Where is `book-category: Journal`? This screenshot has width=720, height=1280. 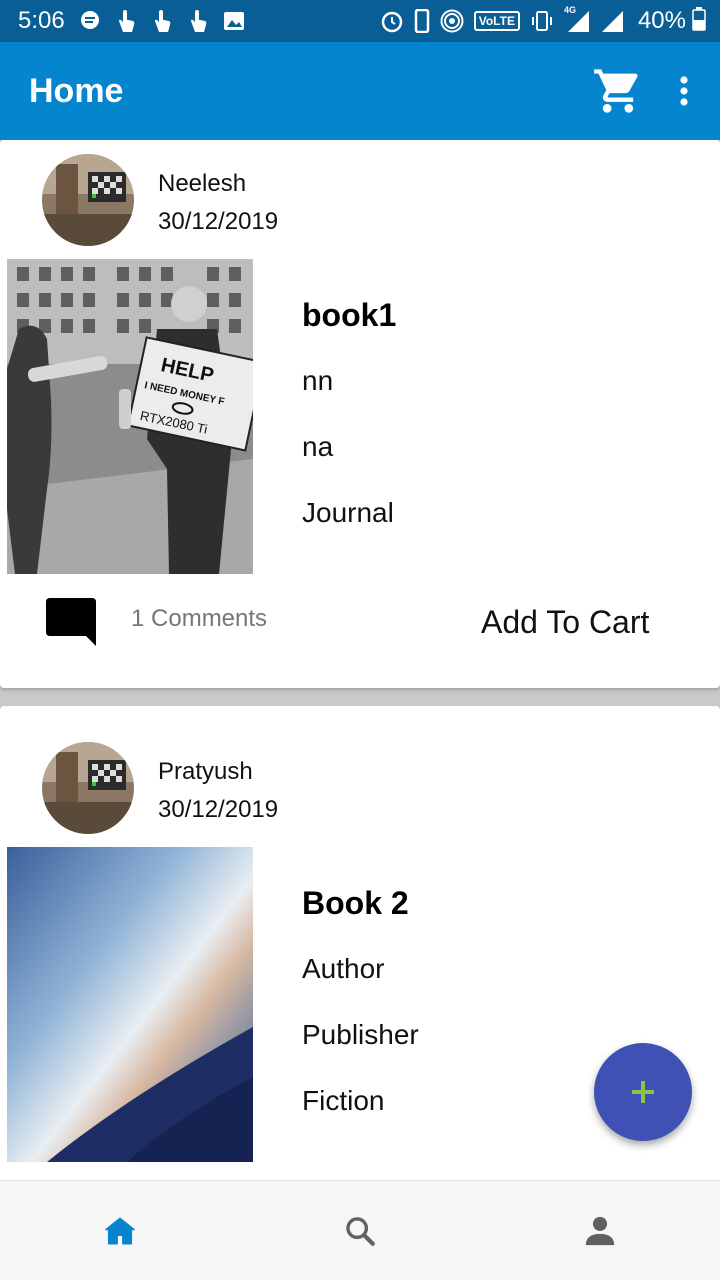
book-category: Journal is located at coordinates (348, 512).